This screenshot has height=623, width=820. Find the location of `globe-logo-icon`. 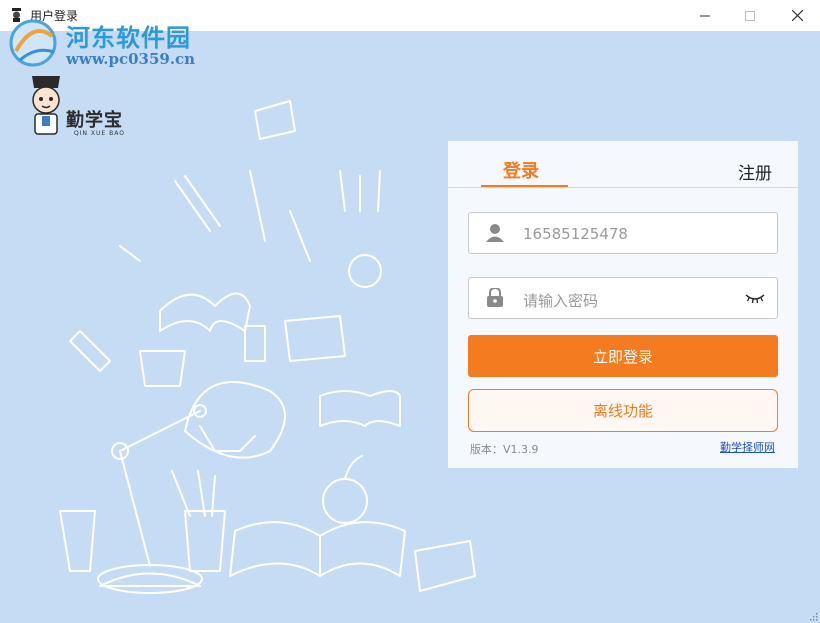

globe-logo-icon is located at coordinates (33, 43).